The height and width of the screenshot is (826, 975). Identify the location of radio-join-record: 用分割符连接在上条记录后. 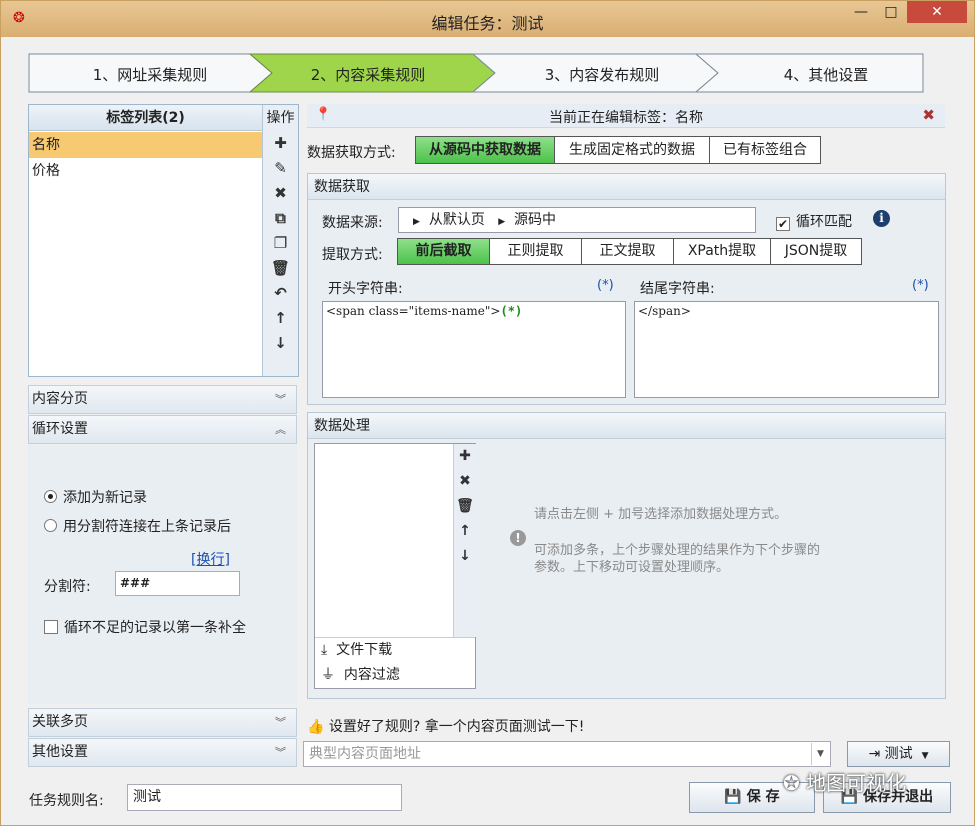
(137, 526).